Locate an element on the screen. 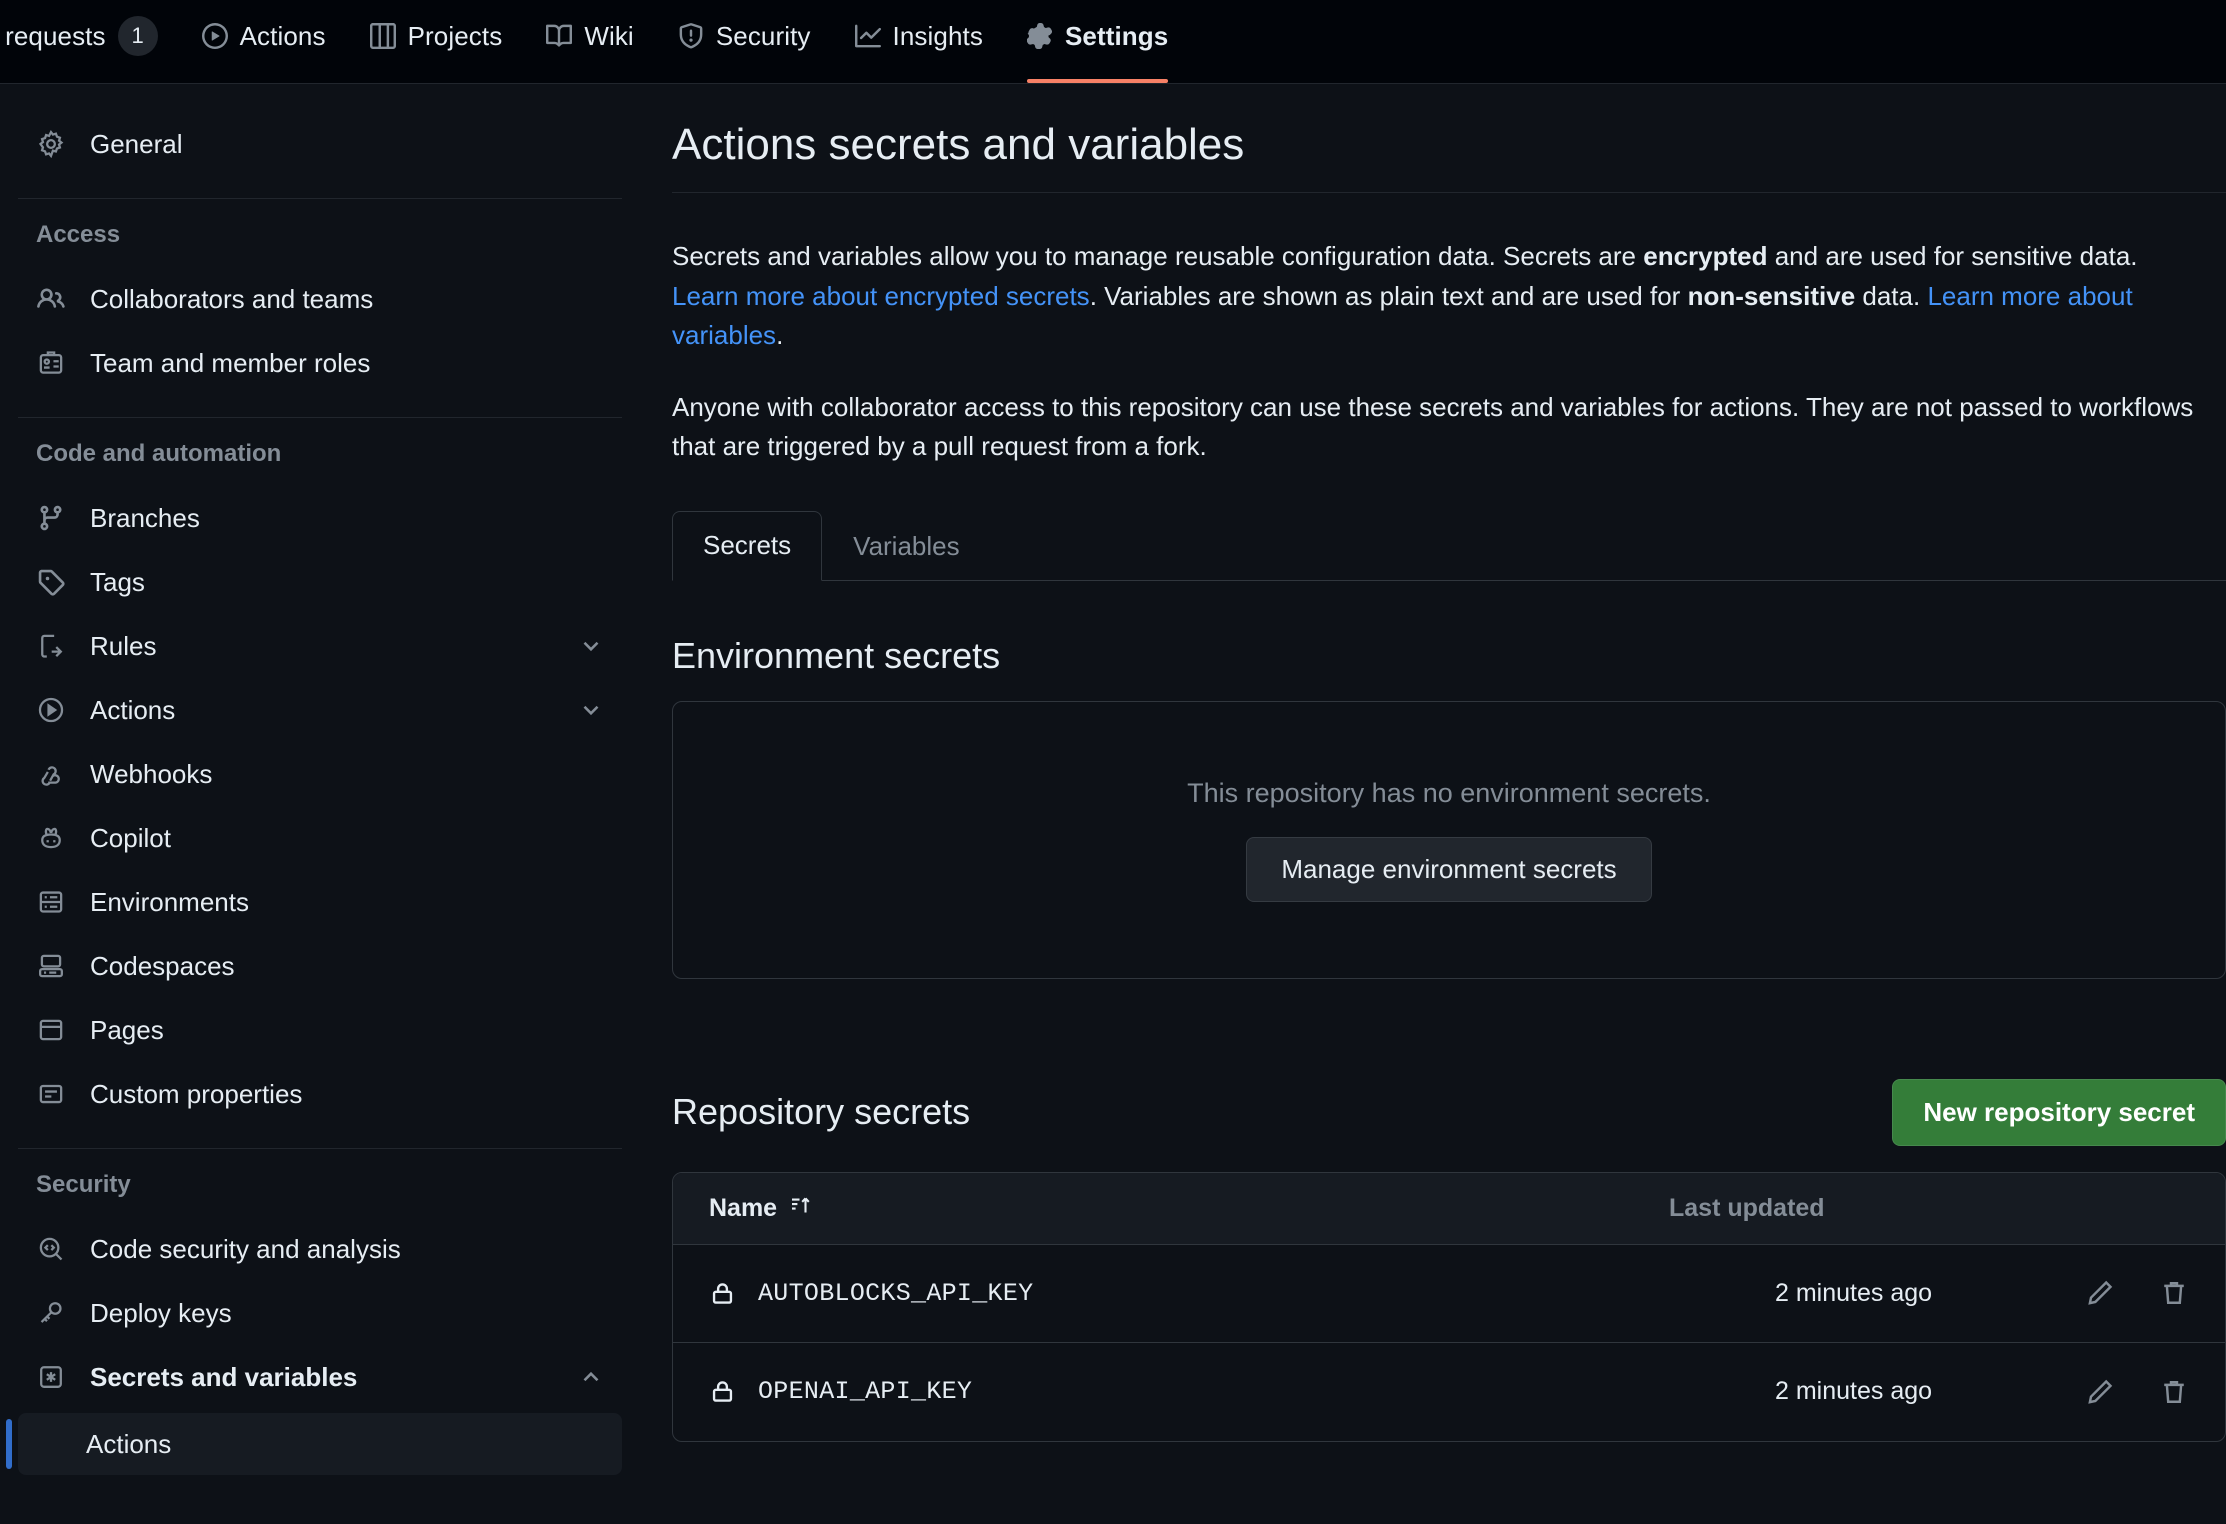 The height and width of the screenshot is (1524, 2226). table-row: AUTOBLOCKS_API_KEY 2 minutes ago is located at coordinates (1449, 1294).